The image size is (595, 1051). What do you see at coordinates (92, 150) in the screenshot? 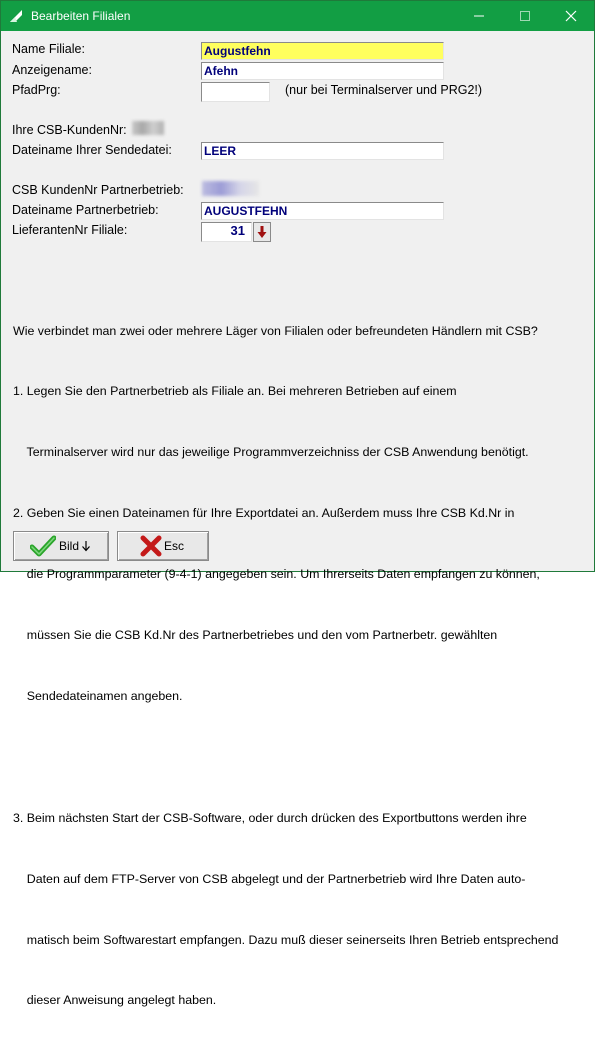
I see `sendedatei-label: Dateiname Ihrer Sendedatei:` at bounding box center [92, 150].